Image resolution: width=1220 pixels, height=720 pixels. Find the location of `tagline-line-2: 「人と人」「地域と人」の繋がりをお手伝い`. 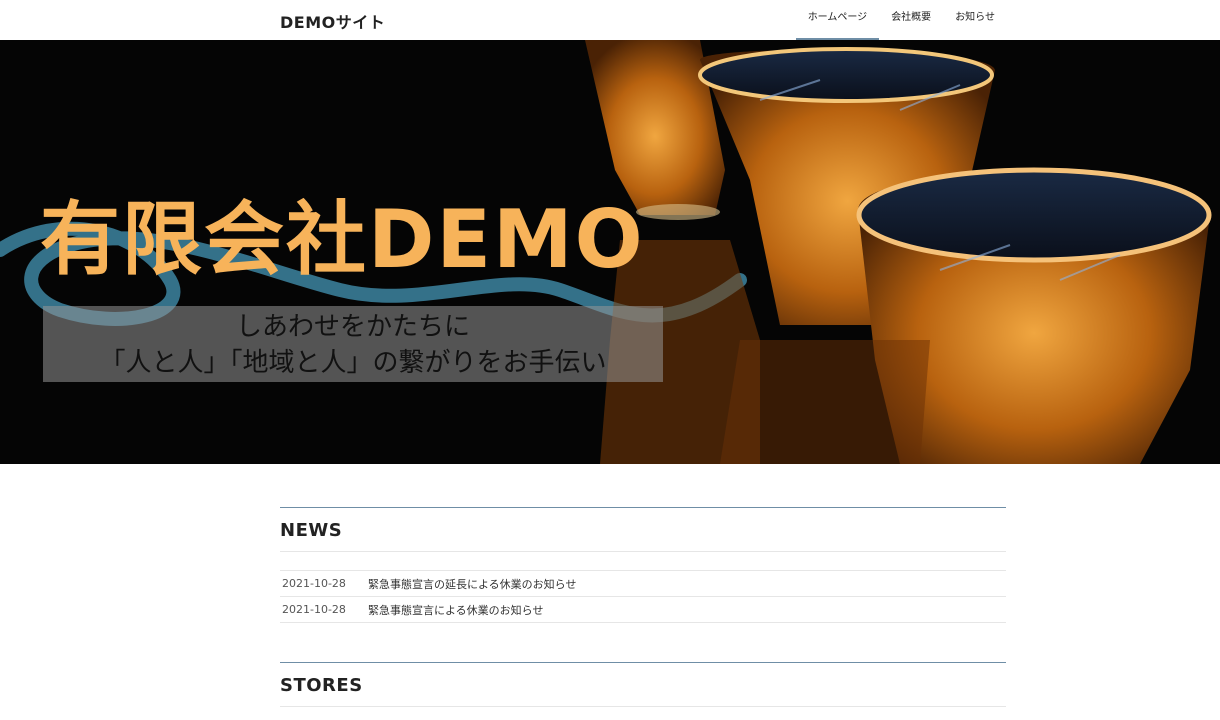

tagline-line-2: 「人と人」「地域と人」の繋がりをお手伝い is located at coordinates (353, 363).